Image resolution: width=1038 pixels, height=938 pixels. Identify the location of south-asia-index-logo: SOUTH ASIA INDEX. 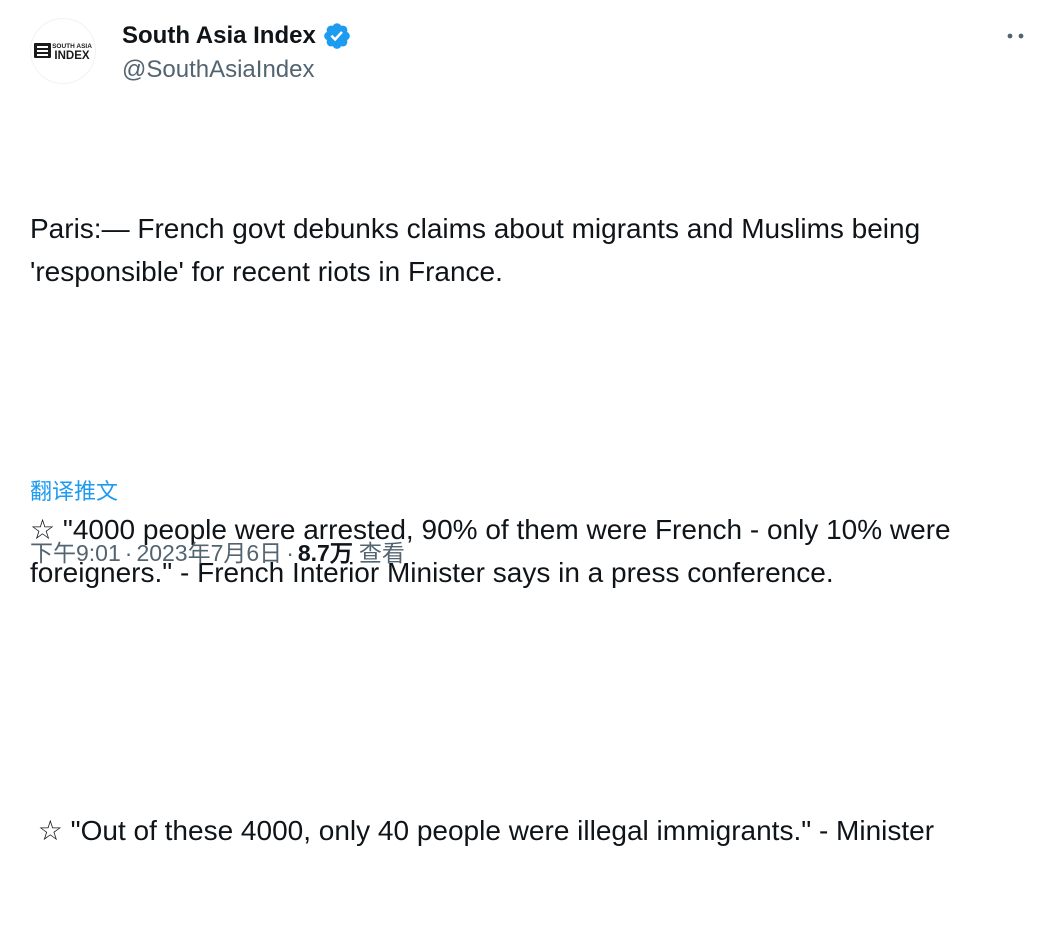
(63, 52).